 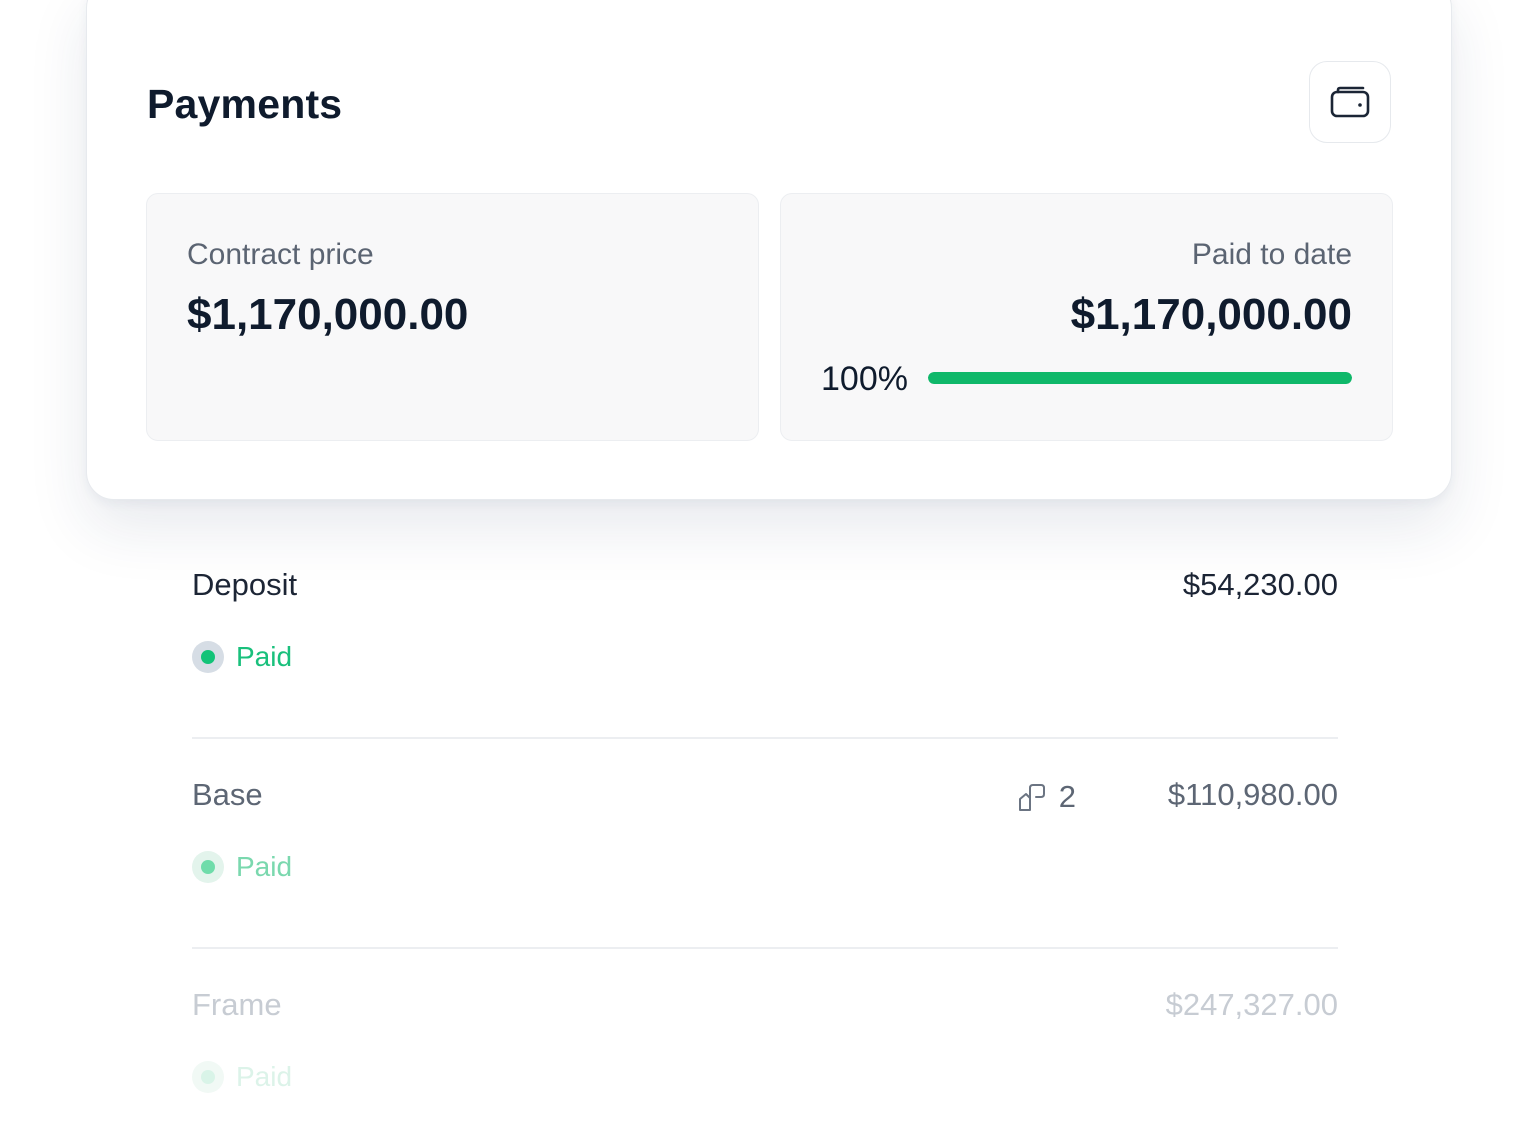 What do you see at coordinates (237, 1004) in the screenshot?
I see `payment-name: Frame` at bounding box center [237, 1004].